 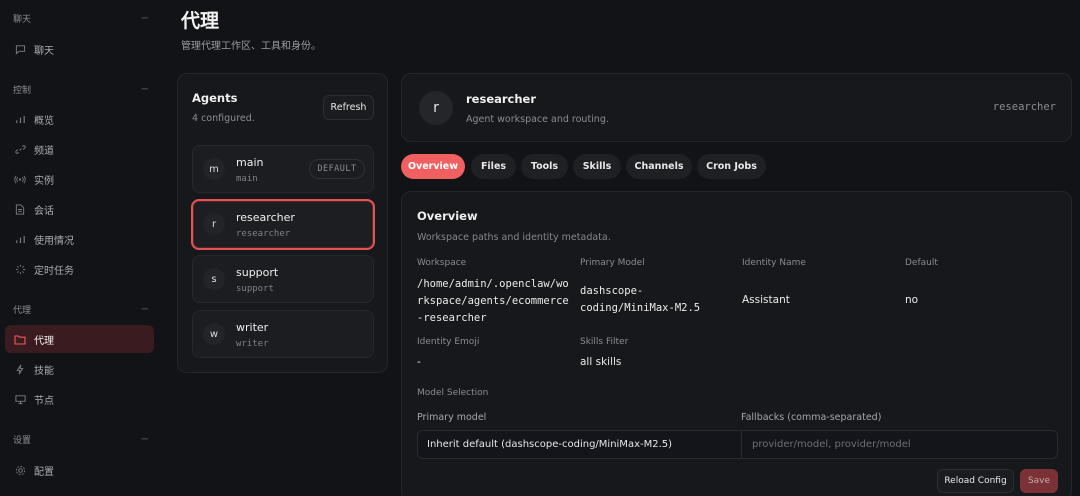 I want to click on agent-id-label: researcher, so click(x=1024, y=107).